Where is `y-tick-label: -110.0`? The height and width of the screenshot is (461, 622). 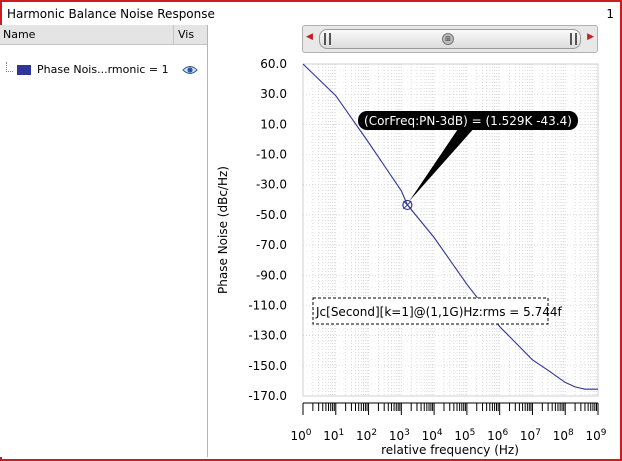 y-tick-label: -110.0 is located at coordinates (267, 305).